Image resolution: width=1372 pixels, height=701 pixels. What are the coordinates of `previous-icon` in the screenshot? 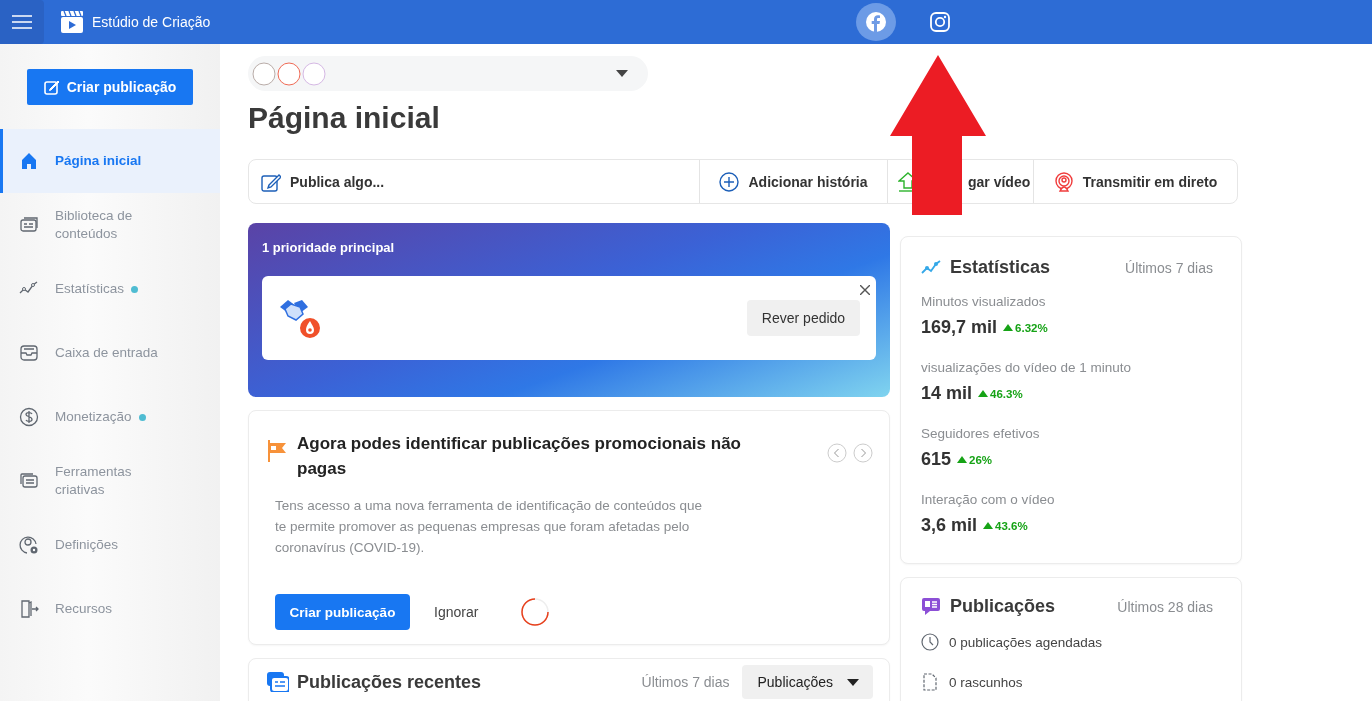 It's located at (837, 453).